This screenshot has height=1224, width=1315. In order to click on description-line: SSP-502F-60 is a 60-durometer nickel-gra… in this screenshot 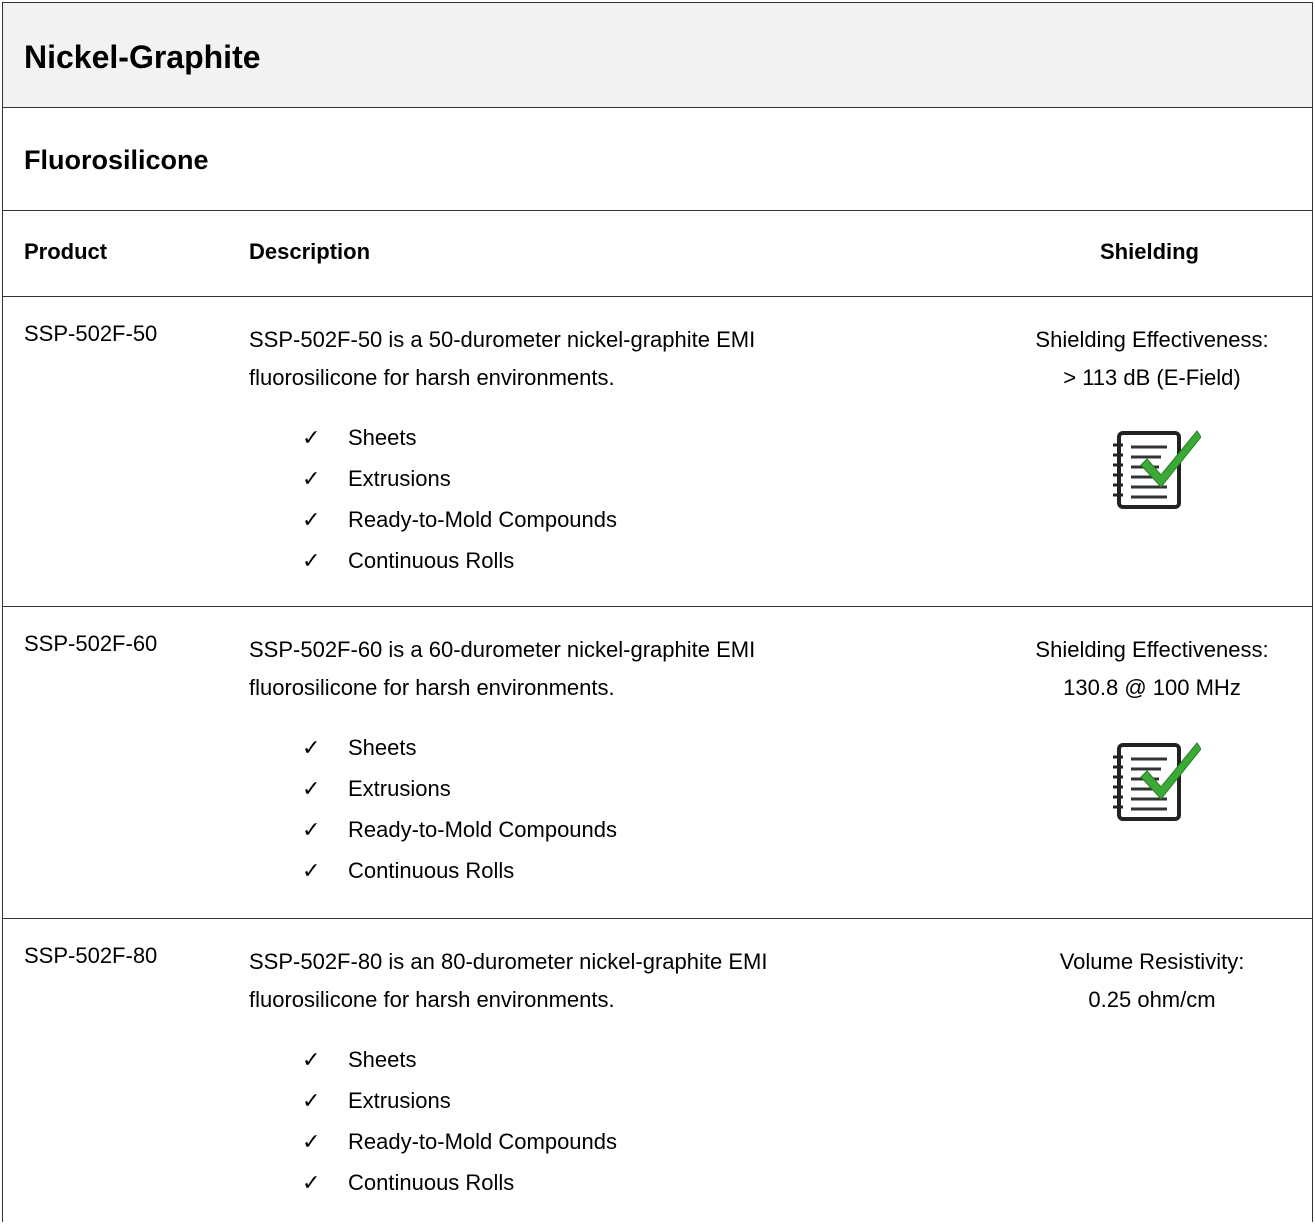, I will do `click(502, 649)`.